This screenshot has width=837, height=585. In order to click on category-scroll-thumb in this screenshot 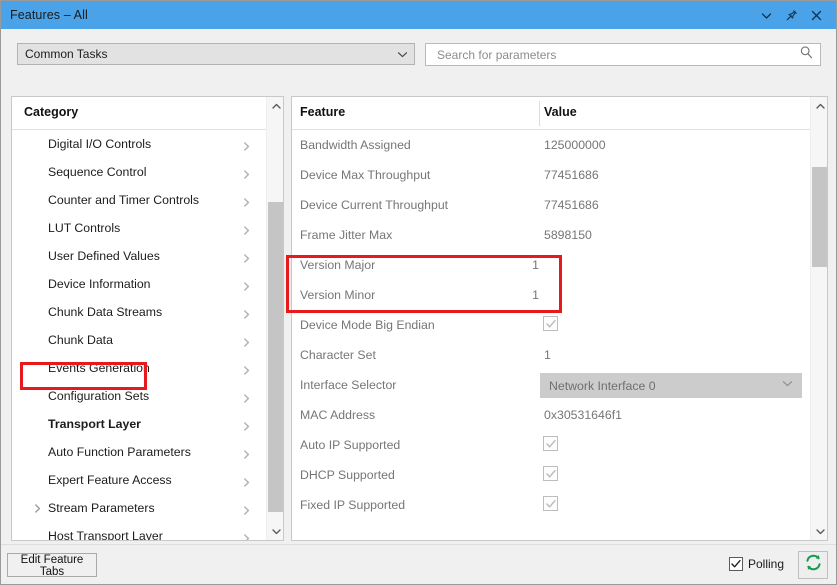, I will do `click(275, 357)`.